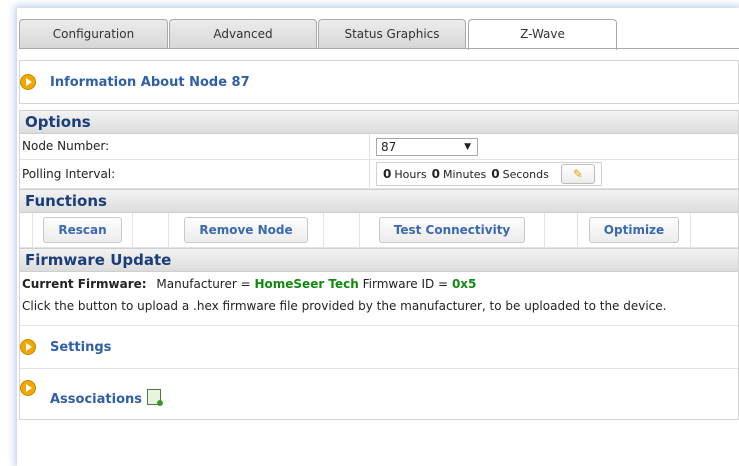 The width and height of the screenshot is (739, 466). Describe the element at coordinates (489, 174) in the screenshot. I see `polling-interval: 0 Hours 0 Minutes 0 Seconds ✎` at that location.